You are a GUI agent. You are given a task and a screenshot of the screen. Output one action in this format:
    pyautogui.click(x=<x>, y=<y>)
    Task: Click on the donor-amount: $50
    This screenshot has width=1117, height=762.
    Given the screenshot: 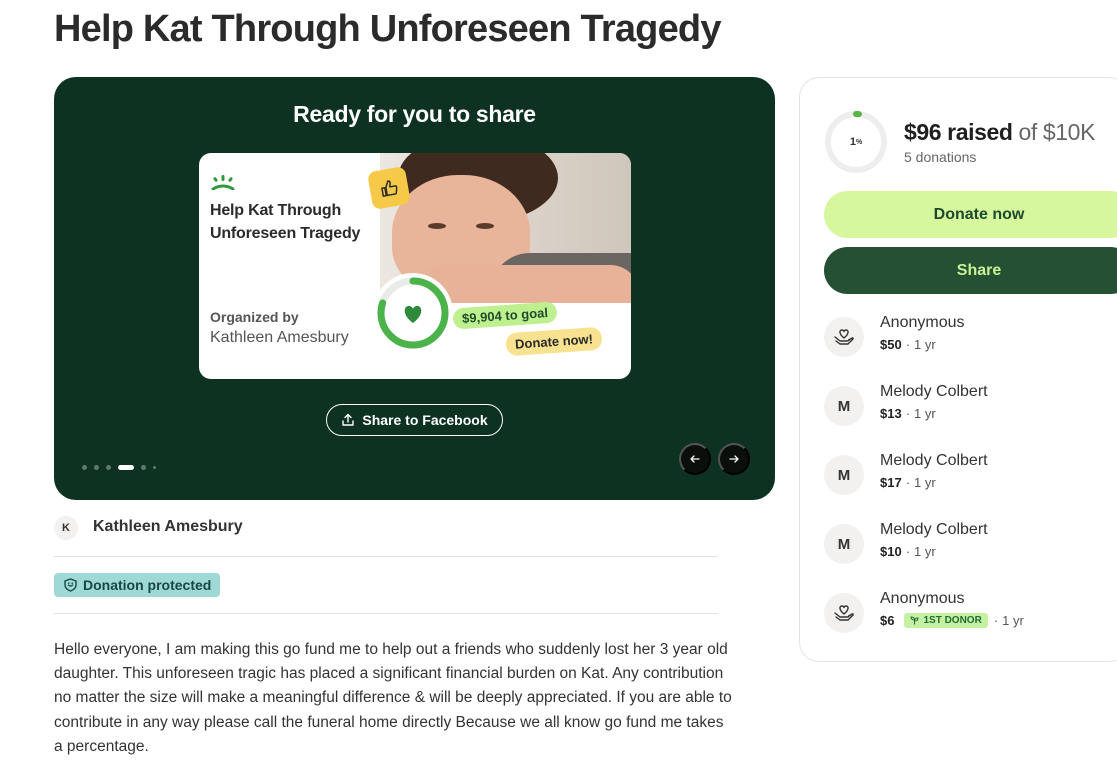 What is the action you would take?
    pyautogui.click(x=891, y=344)
    